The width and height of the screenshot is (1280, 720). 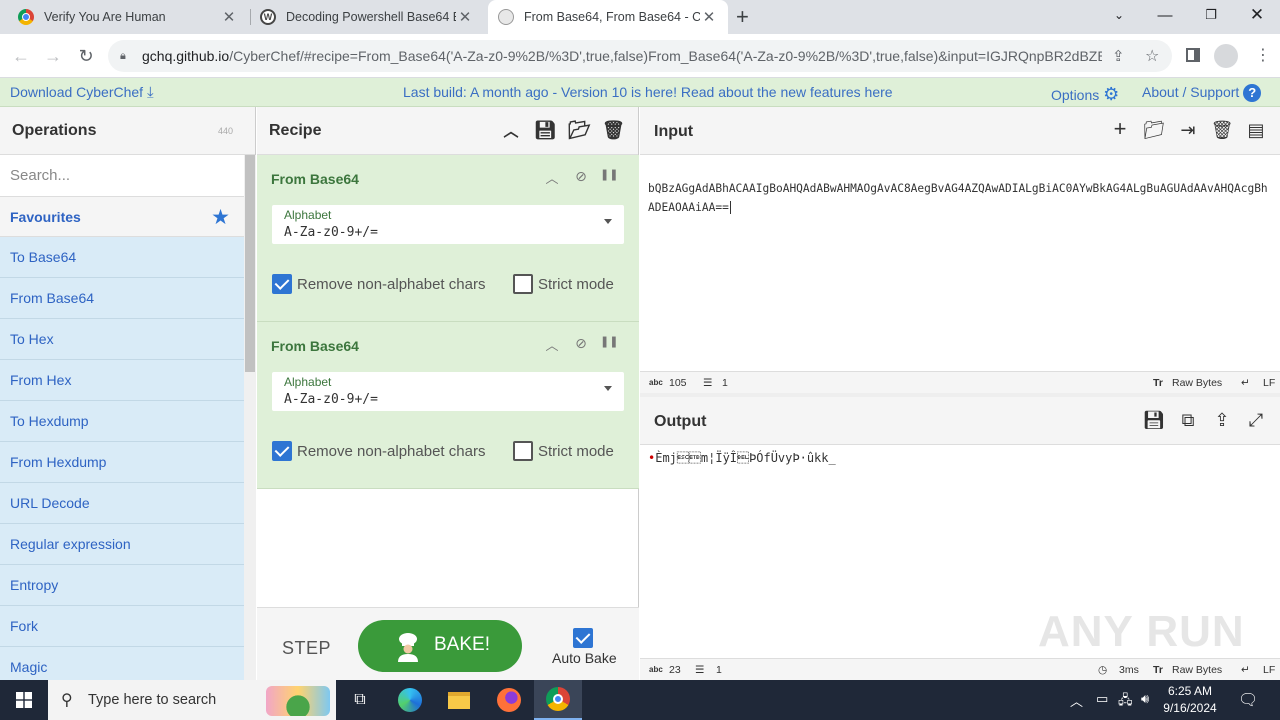 I want to click on restore-button: ❐, so click(x=1211, y=15).